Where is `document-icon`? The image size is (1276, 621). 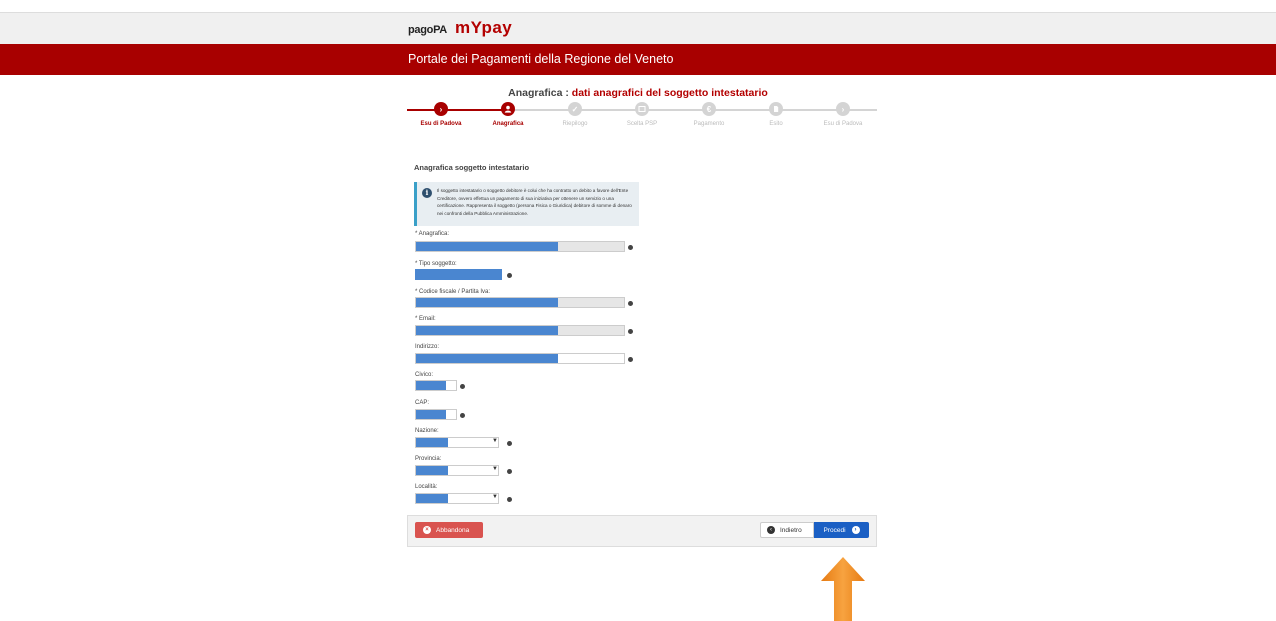
document-icon is located at coordinates (776, 109).